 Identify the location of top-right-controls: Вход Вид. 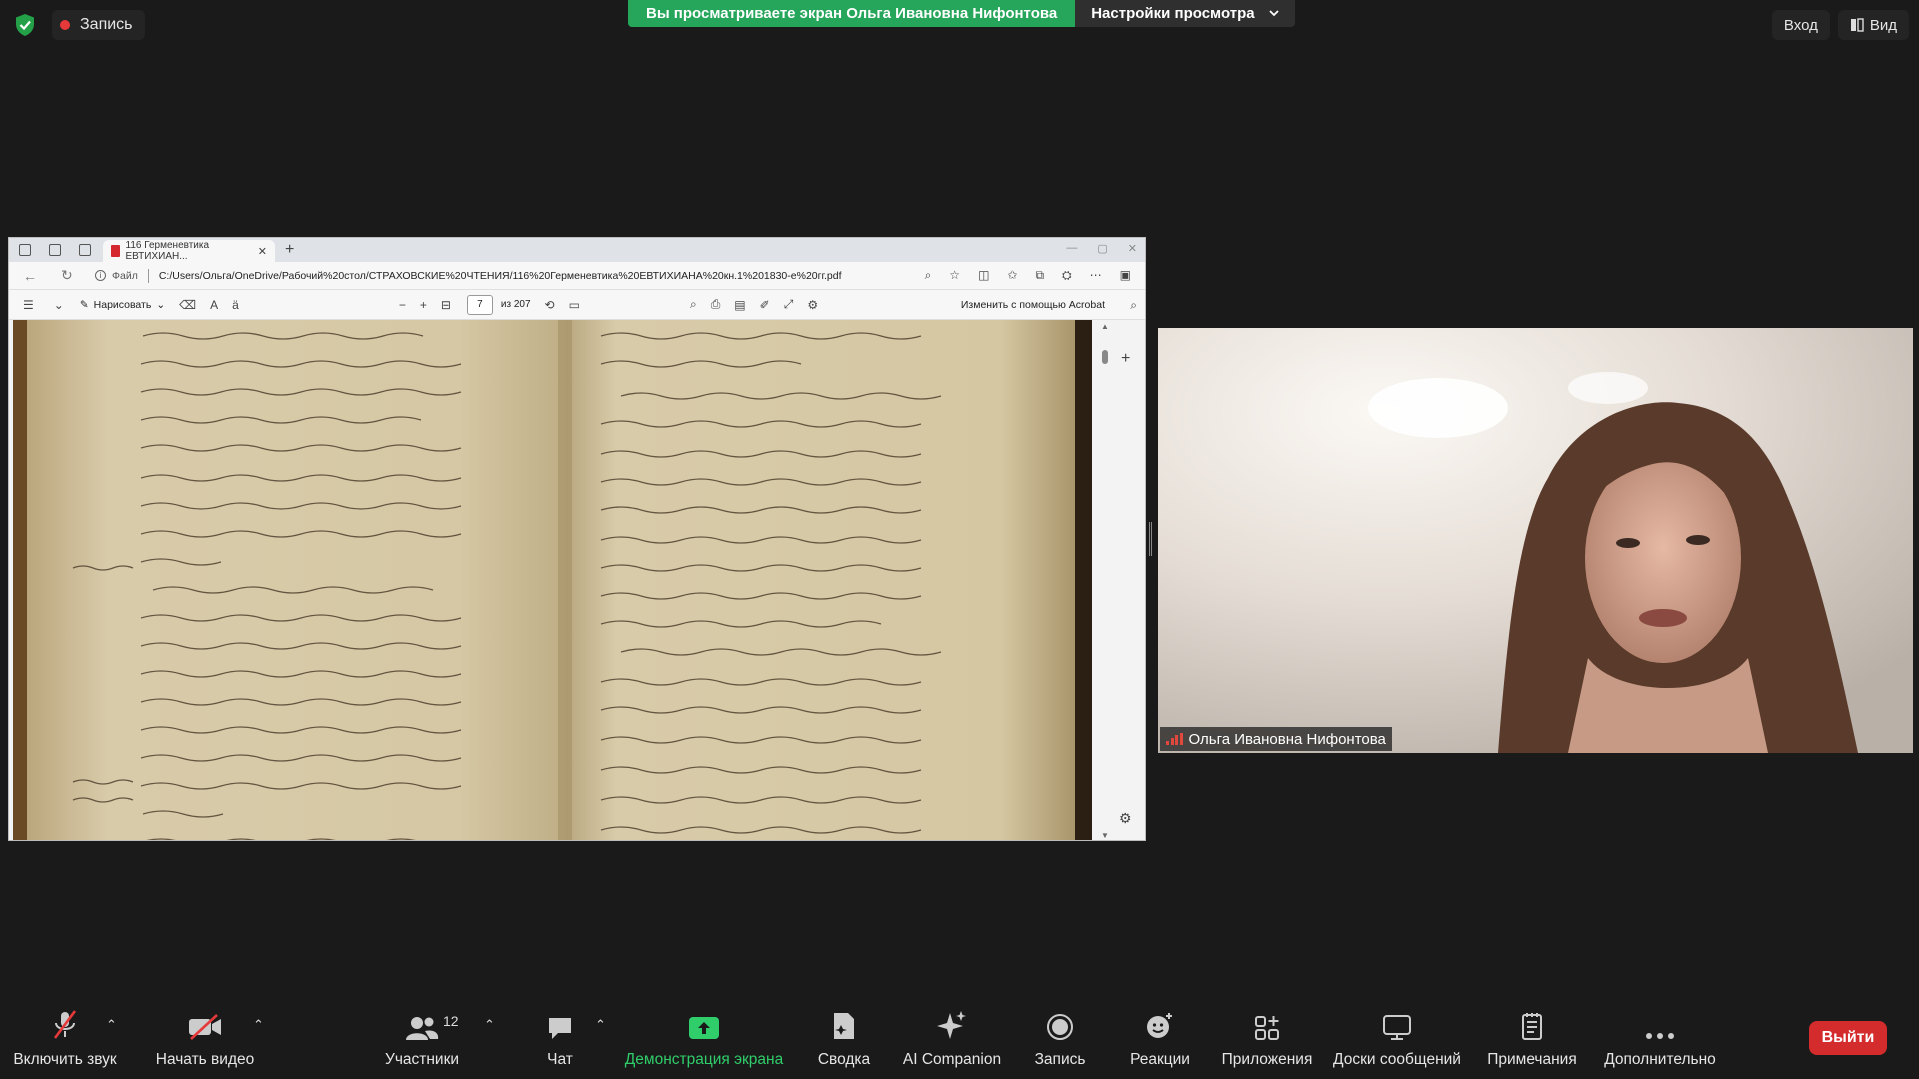
(1840, 25).